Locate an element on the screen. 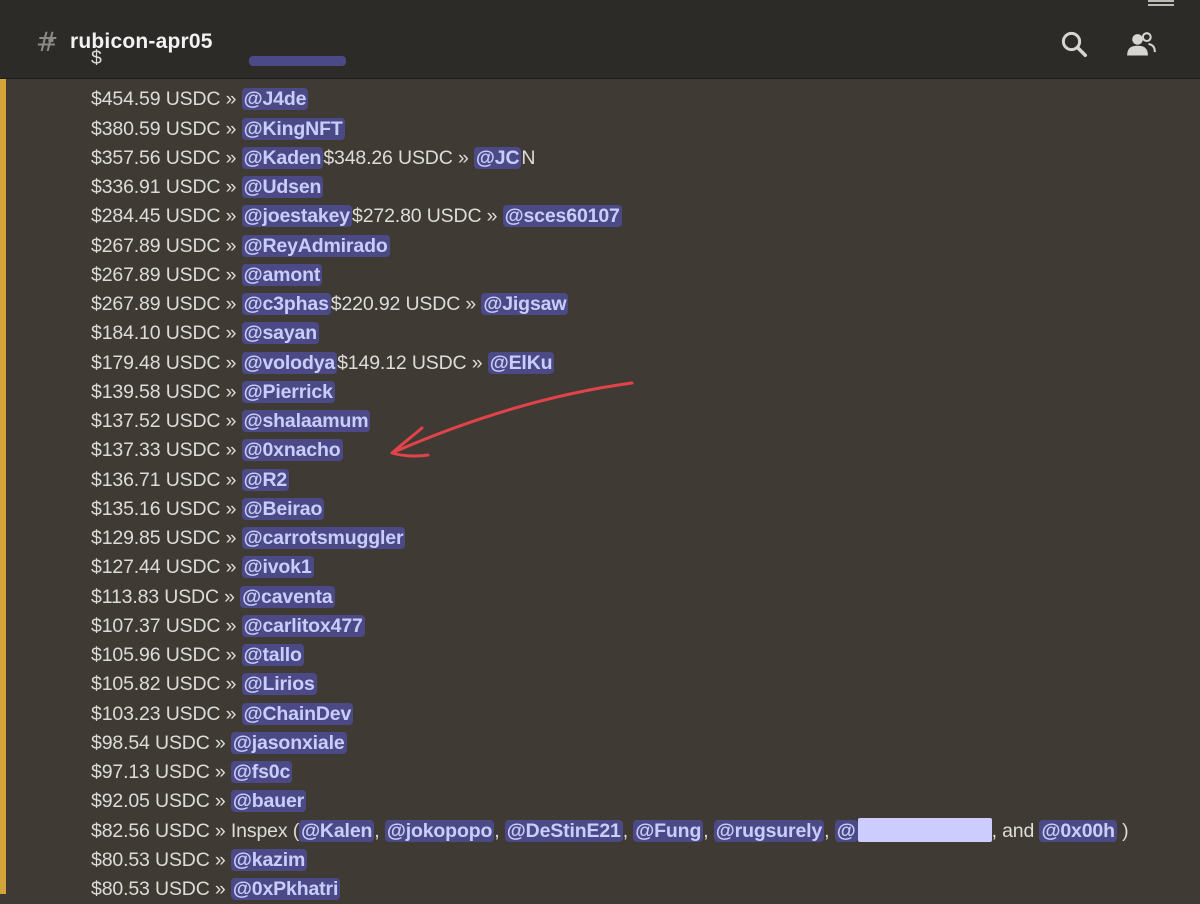 The width and height of the screenshot is (1200, 904). user-mention: @jasonxiale is located at coordinates (288, 742).